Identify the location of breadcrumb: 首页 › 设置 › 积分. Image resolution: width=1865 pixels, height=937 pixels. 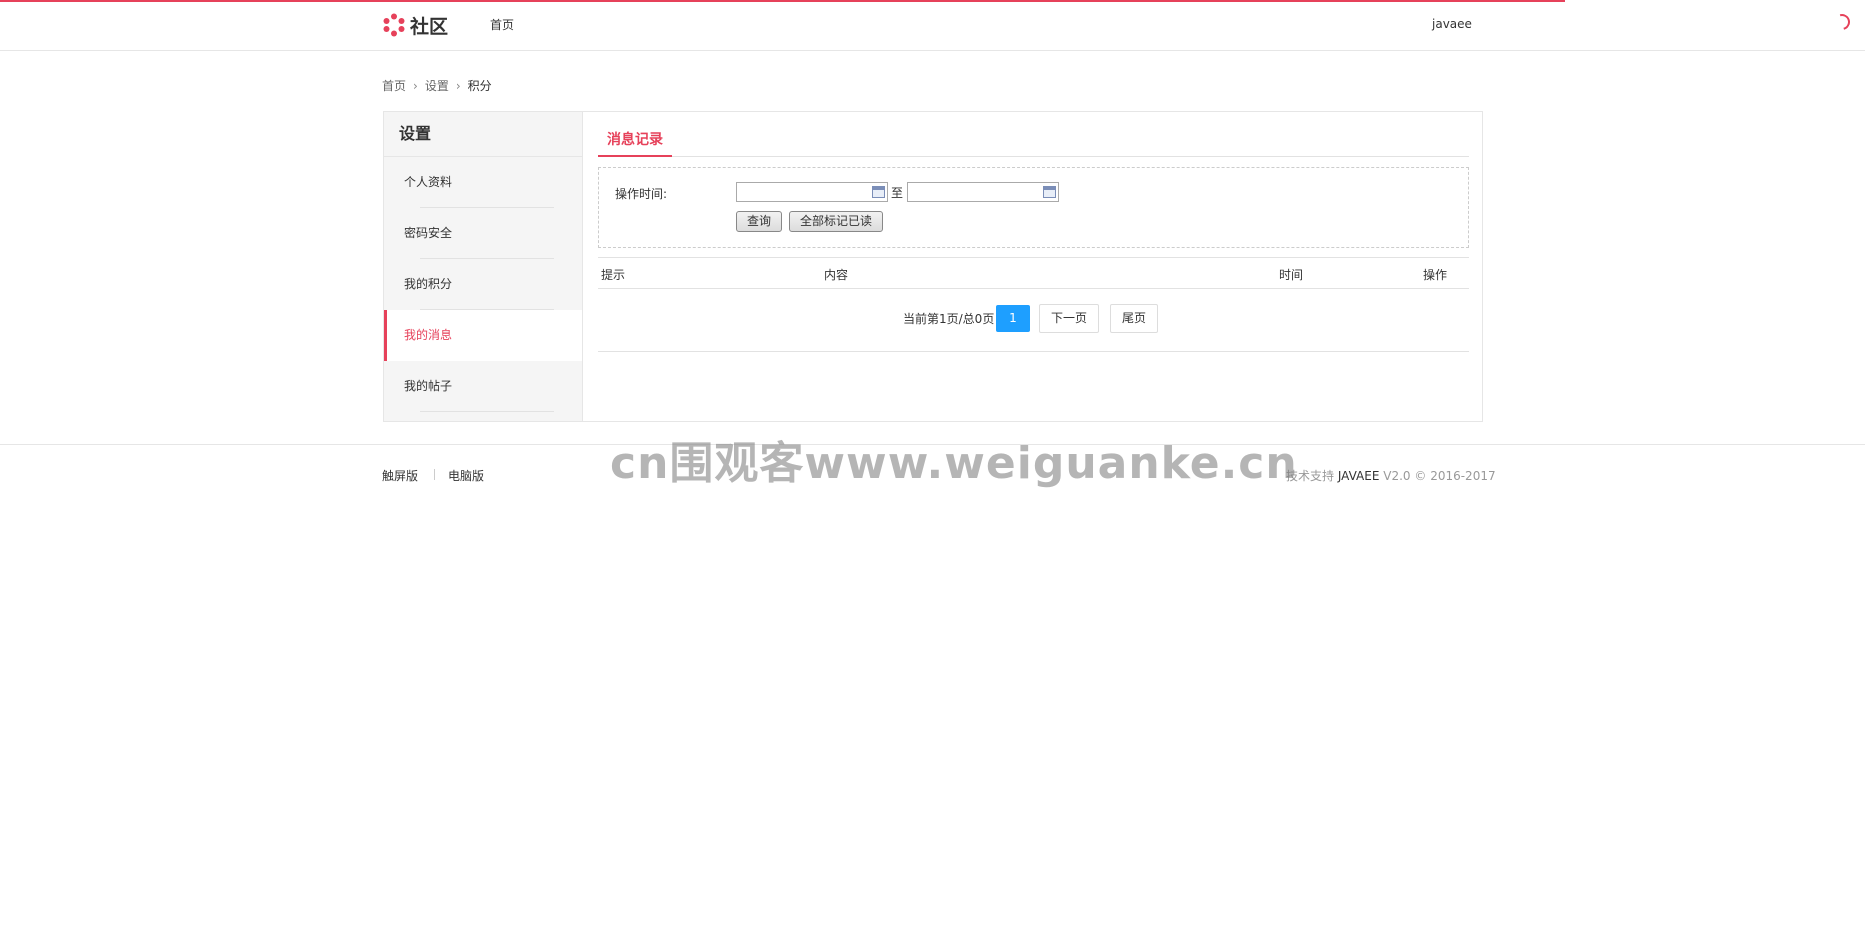
(437, 85).